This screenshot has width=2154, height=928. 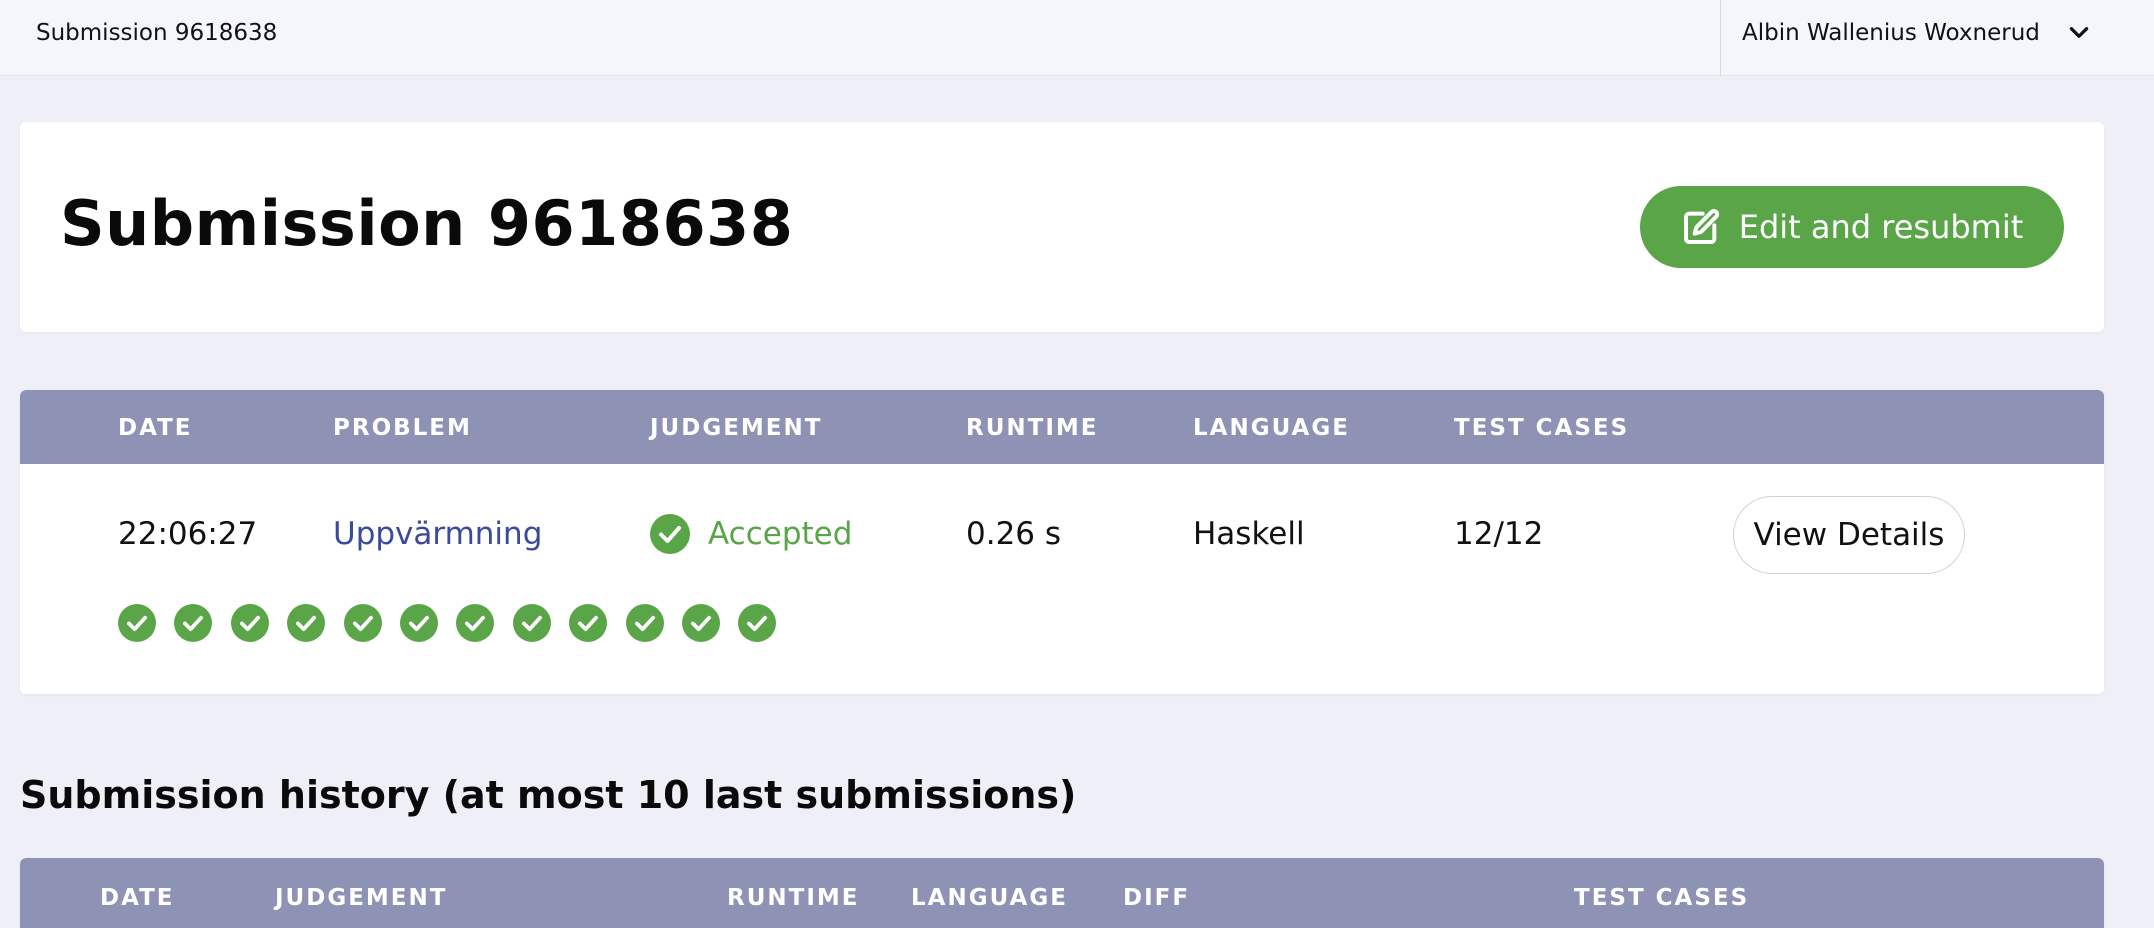 I want to click on view-details-button: View Details, so click(x=1849, y=535).